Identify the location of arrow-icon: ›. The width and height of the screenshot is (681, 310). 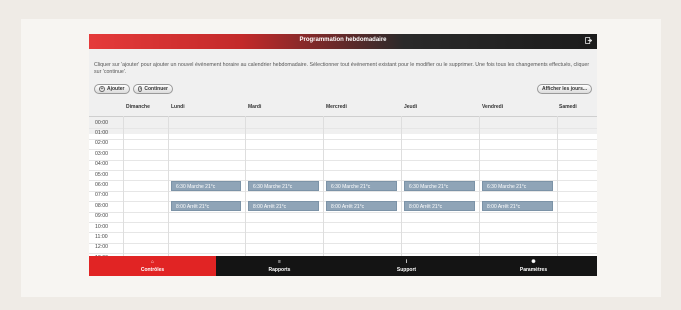
(140, 89).